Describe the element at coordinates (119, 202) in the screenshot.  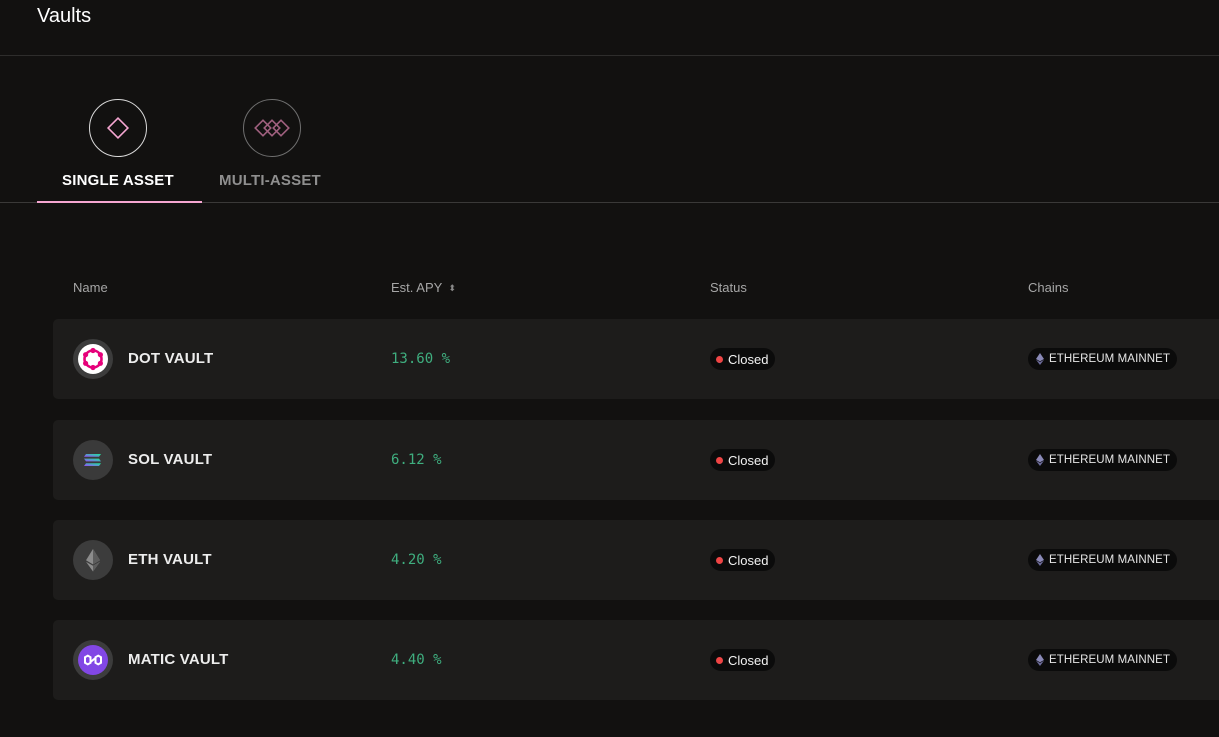
I see `active-tab-indicator` at that location.